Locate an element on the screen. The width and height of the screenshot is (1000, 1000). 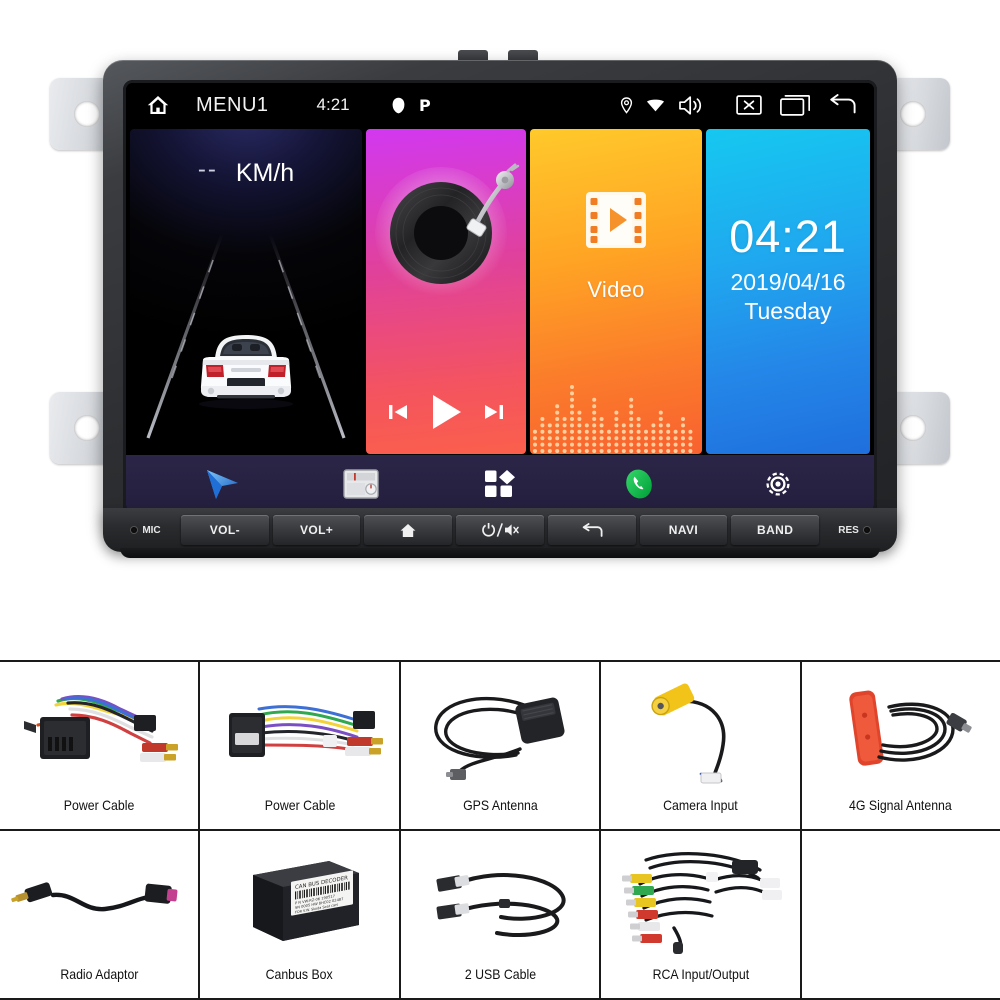
play-icon is located at coordinates (446, 412).